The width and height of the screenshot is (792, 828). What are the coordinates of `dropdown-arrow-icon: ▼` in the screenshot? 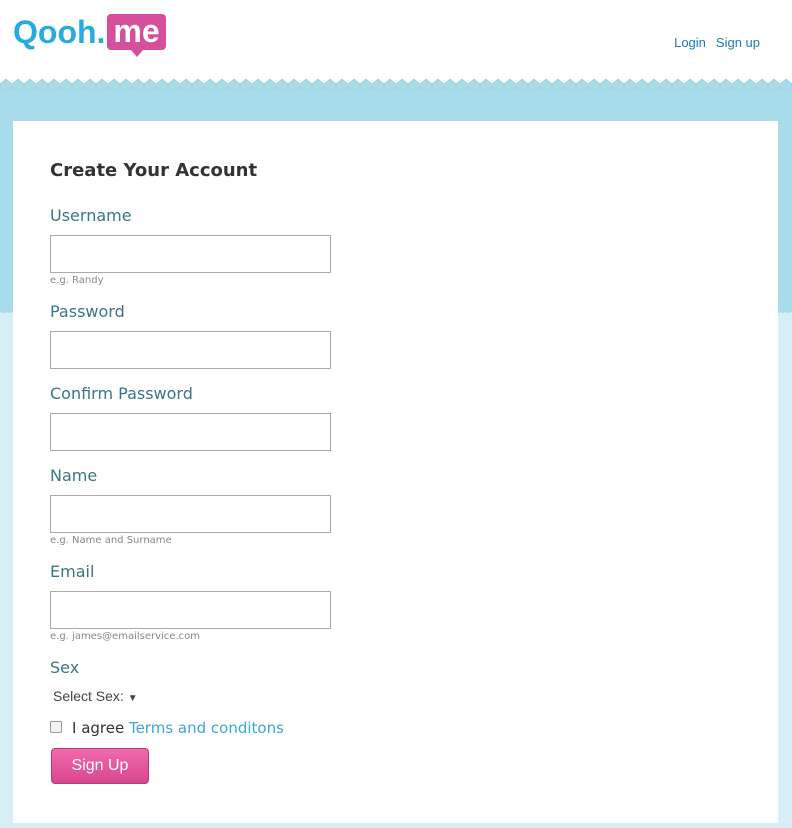 It's located at (132, 698).